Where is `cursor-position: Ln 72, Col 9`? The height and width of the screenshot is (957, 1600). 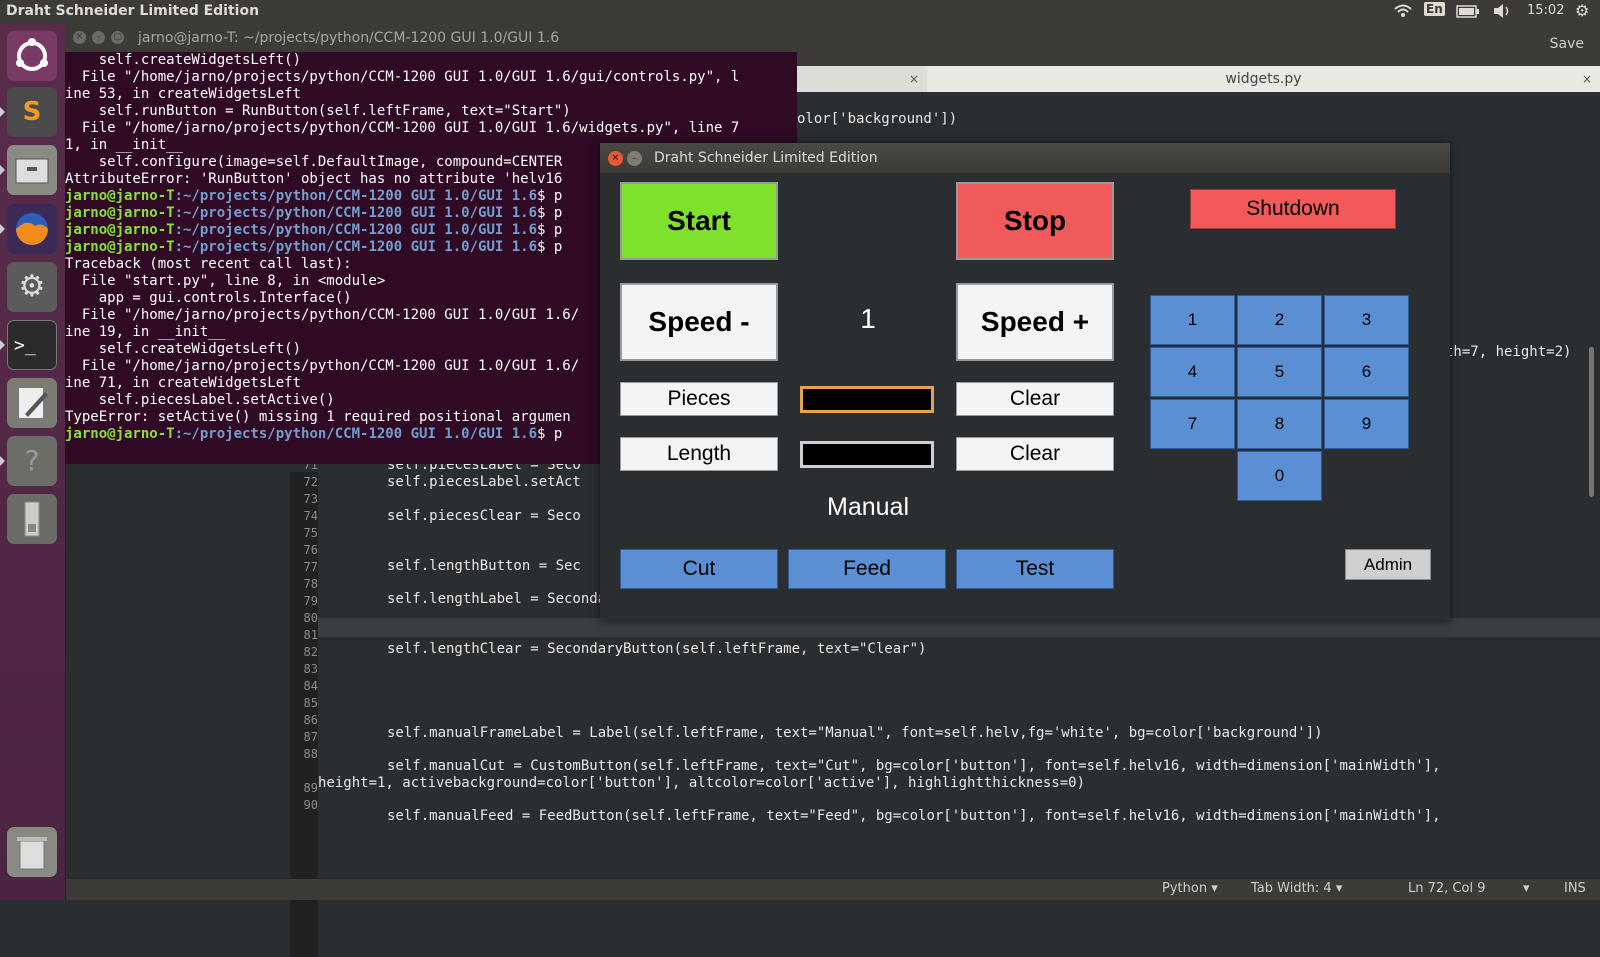
cursor-position: Ln 72, Col 9 is located at coordinates (1447, 888).